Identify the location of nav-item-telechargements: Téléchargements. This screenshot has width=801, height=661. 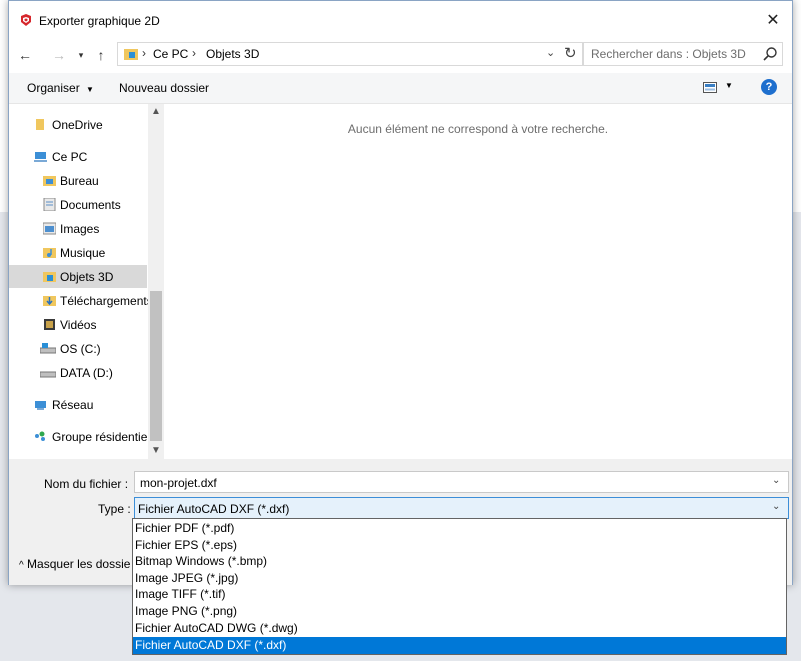
(81, 300).